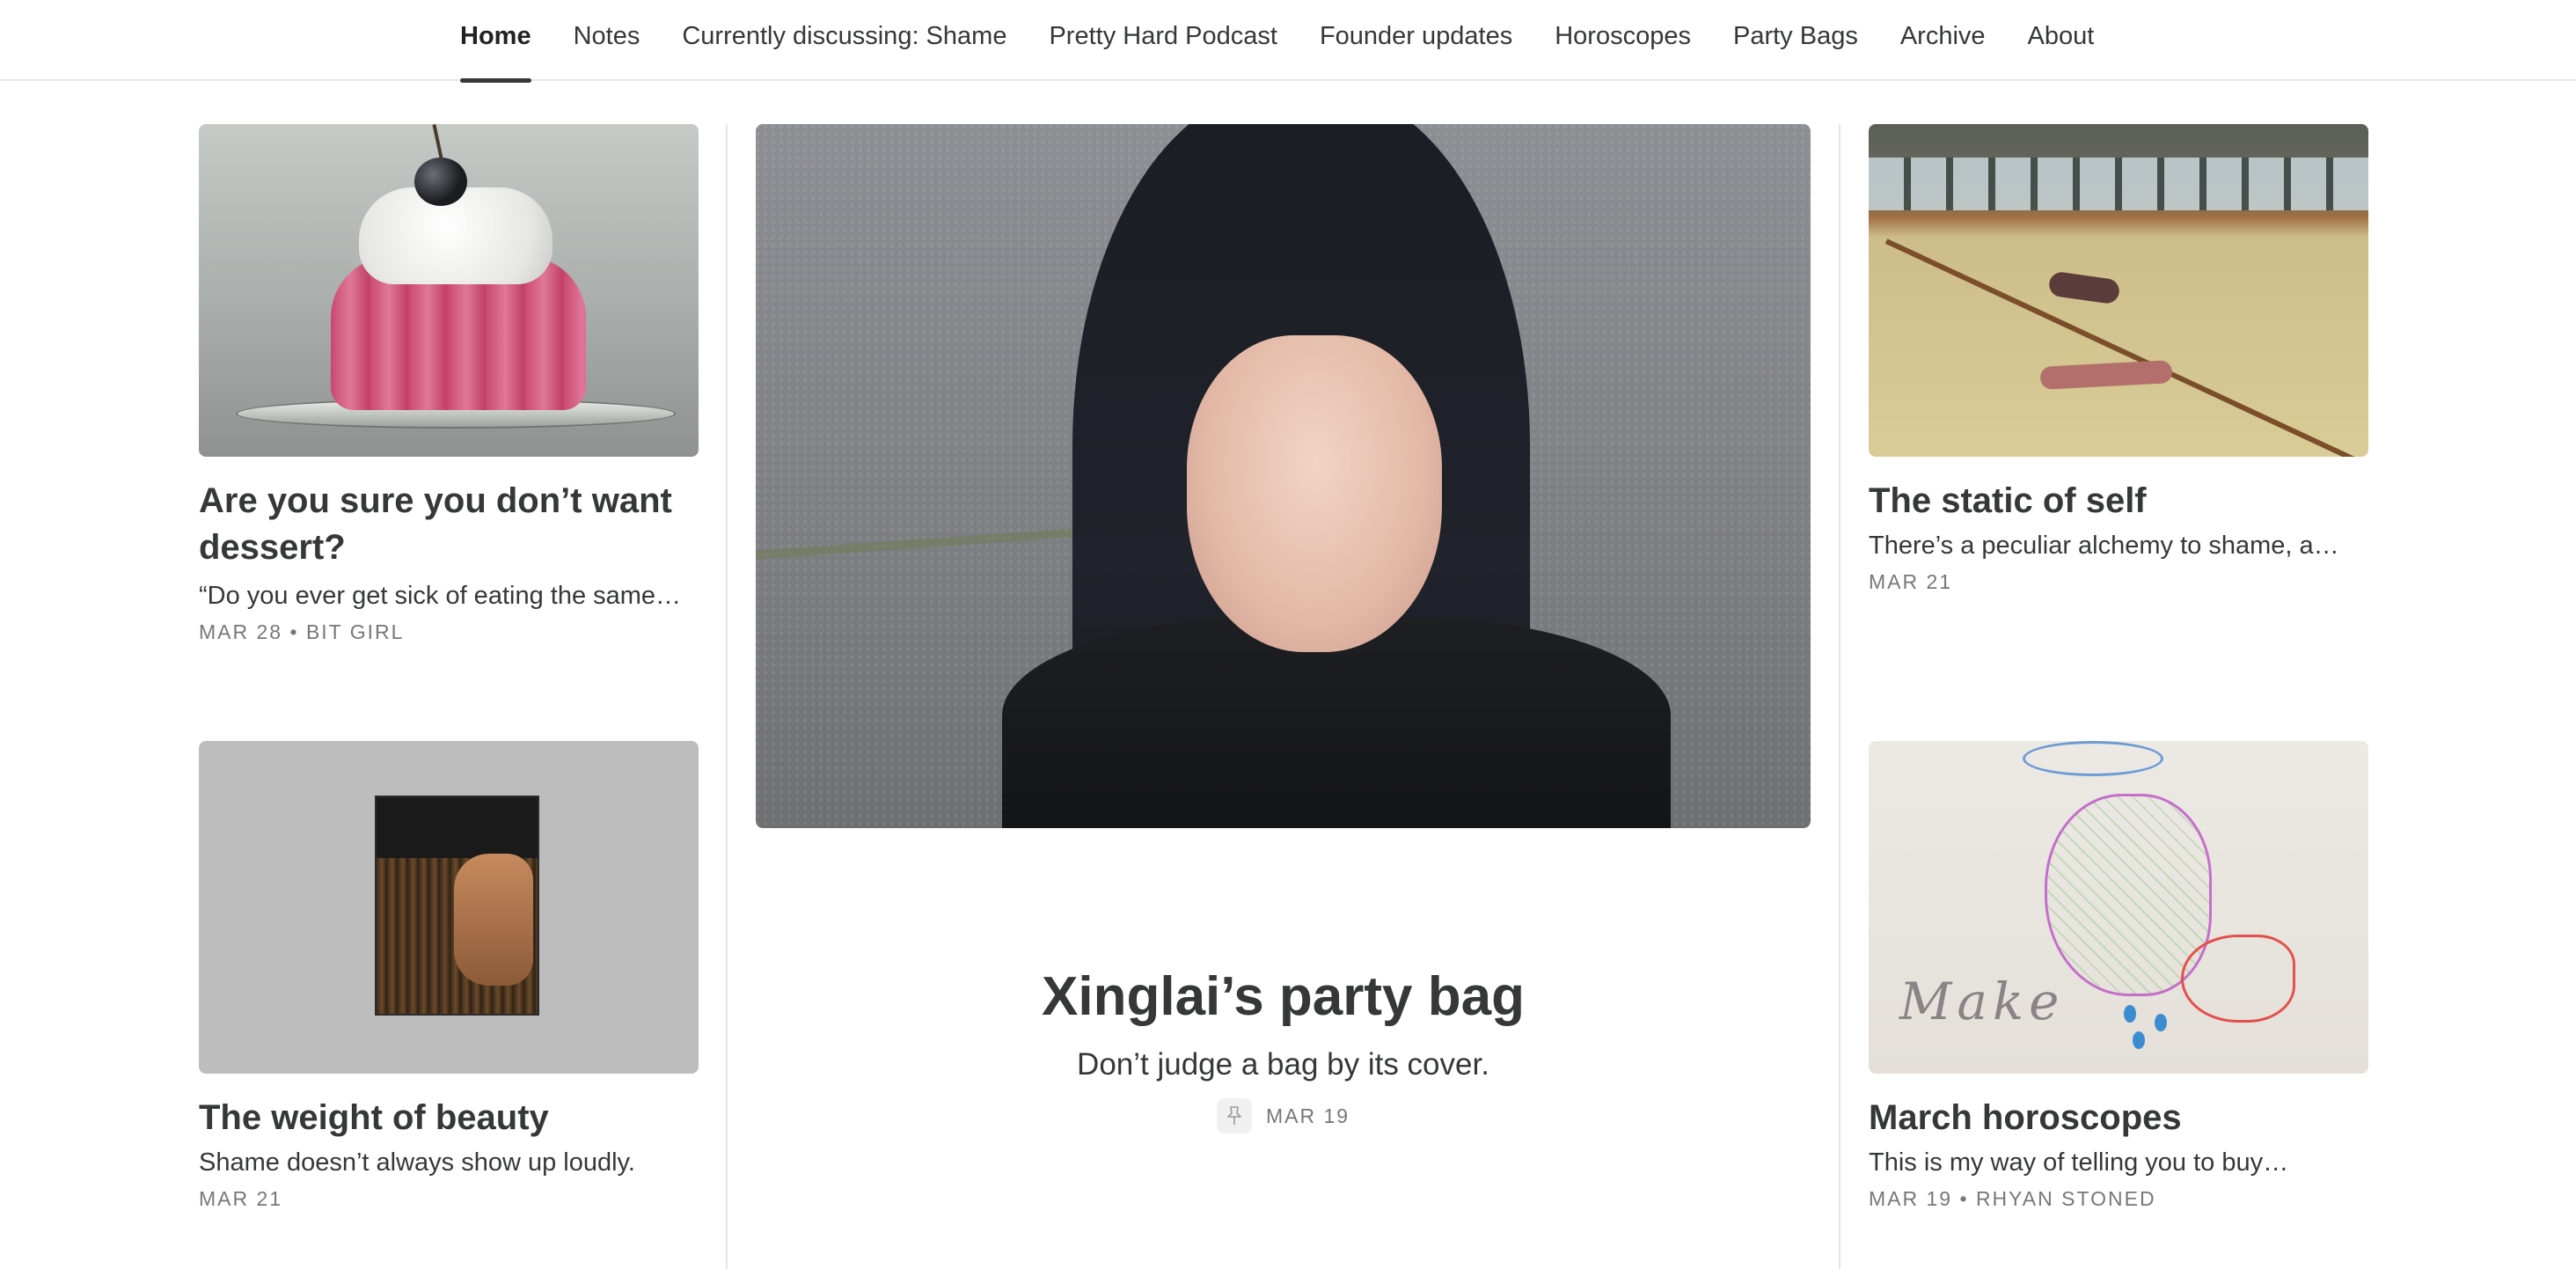 Image resolution: width=2576 pixels, height=1269 pixels. Describe the element at coordinates (449, 1118) in the screenshot. I see `post-title: The weight of beauty` at that location.